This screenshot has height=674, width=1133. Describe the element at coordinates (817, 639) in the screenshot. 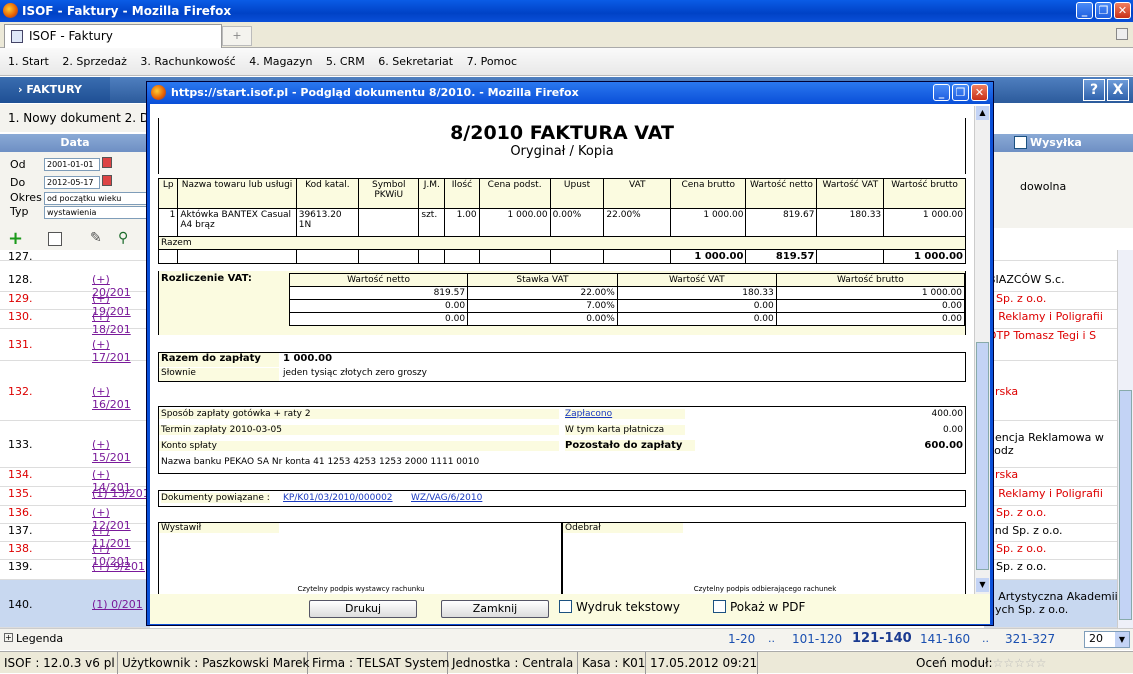

I see `page-link: 101-120` at that location.